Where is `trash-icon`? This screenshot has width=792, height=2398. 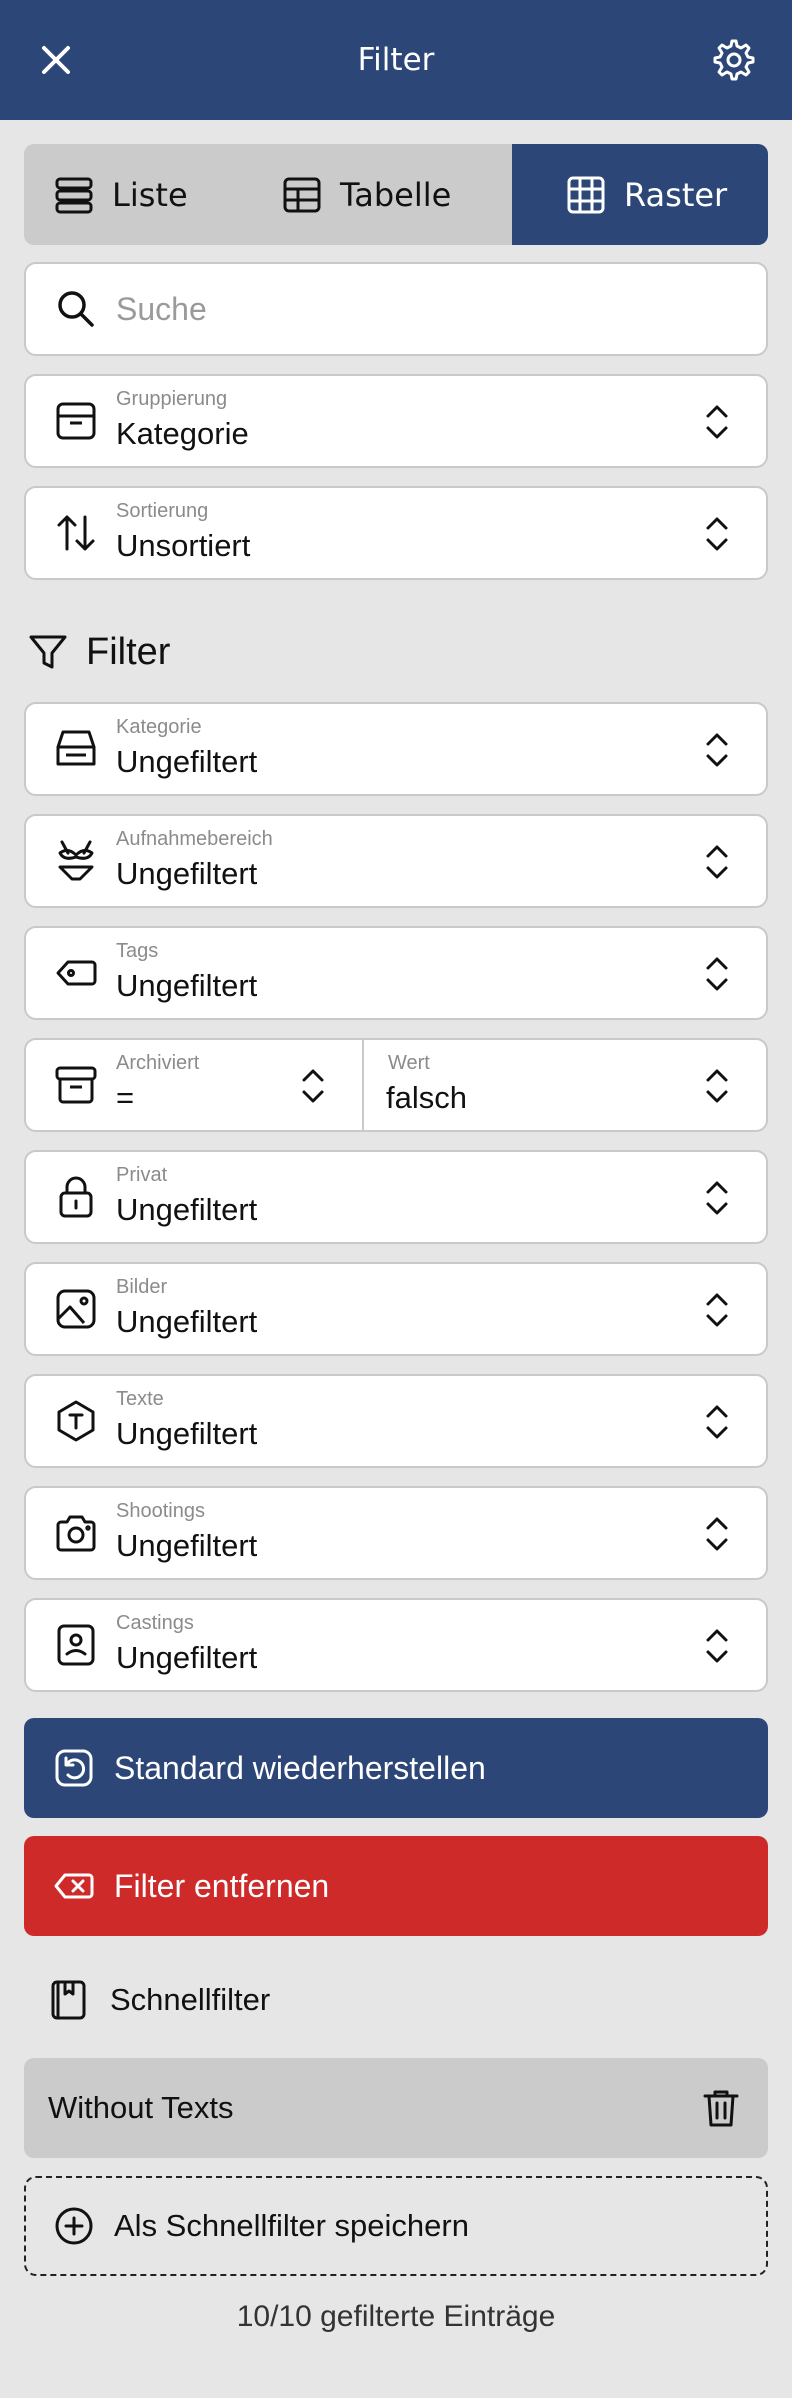 trash-icon is located at coordinates (721, 2108).